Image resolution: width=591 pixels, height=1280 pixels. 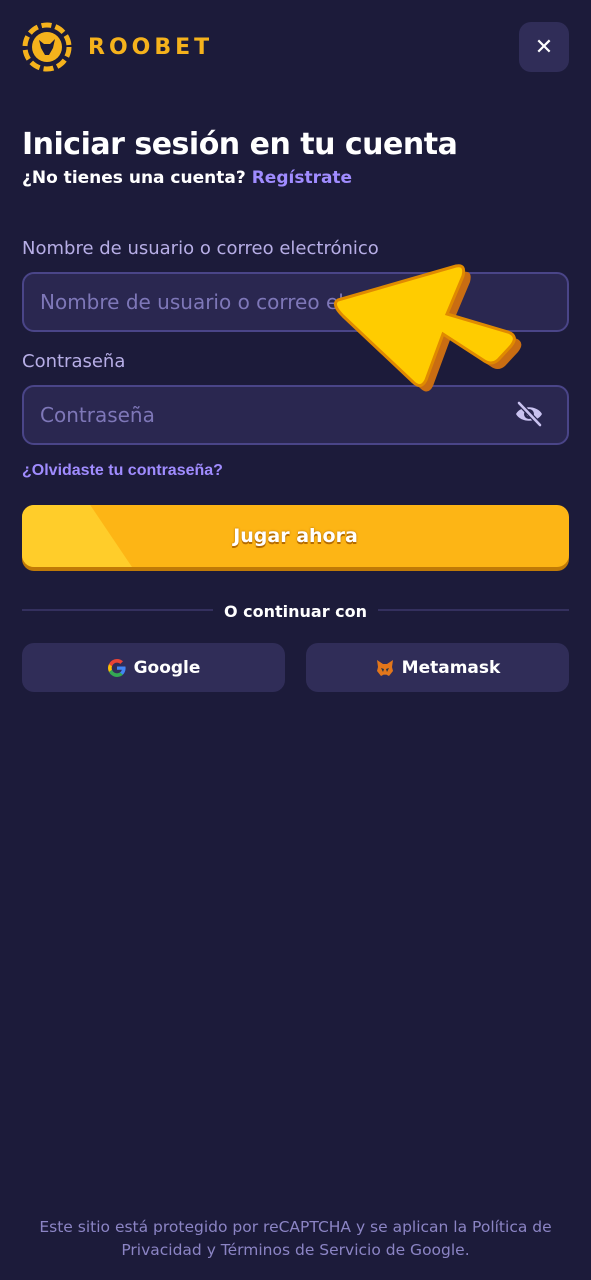 I want to click on brand-logo: ROOBET, so click(x=117, y=47).